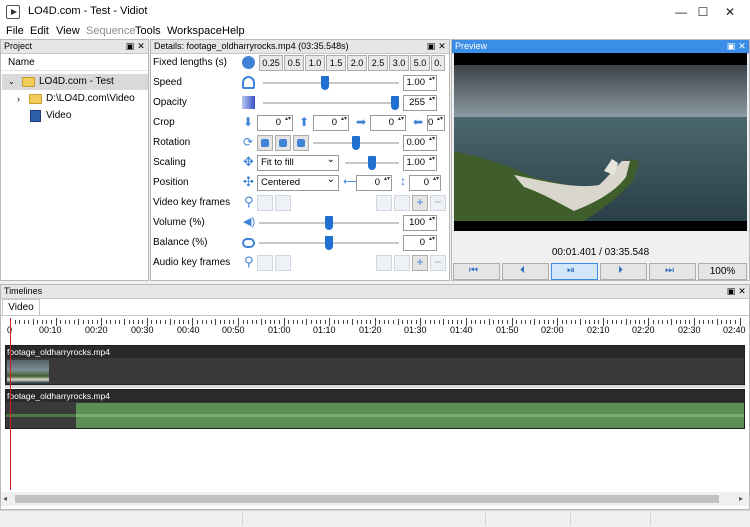 Image resolution: width=750 pixels, height=527 pixels. Describe the element at coordinates (623, 271) in the screenshot. I see `next-frame-button: ⏵` at that location.